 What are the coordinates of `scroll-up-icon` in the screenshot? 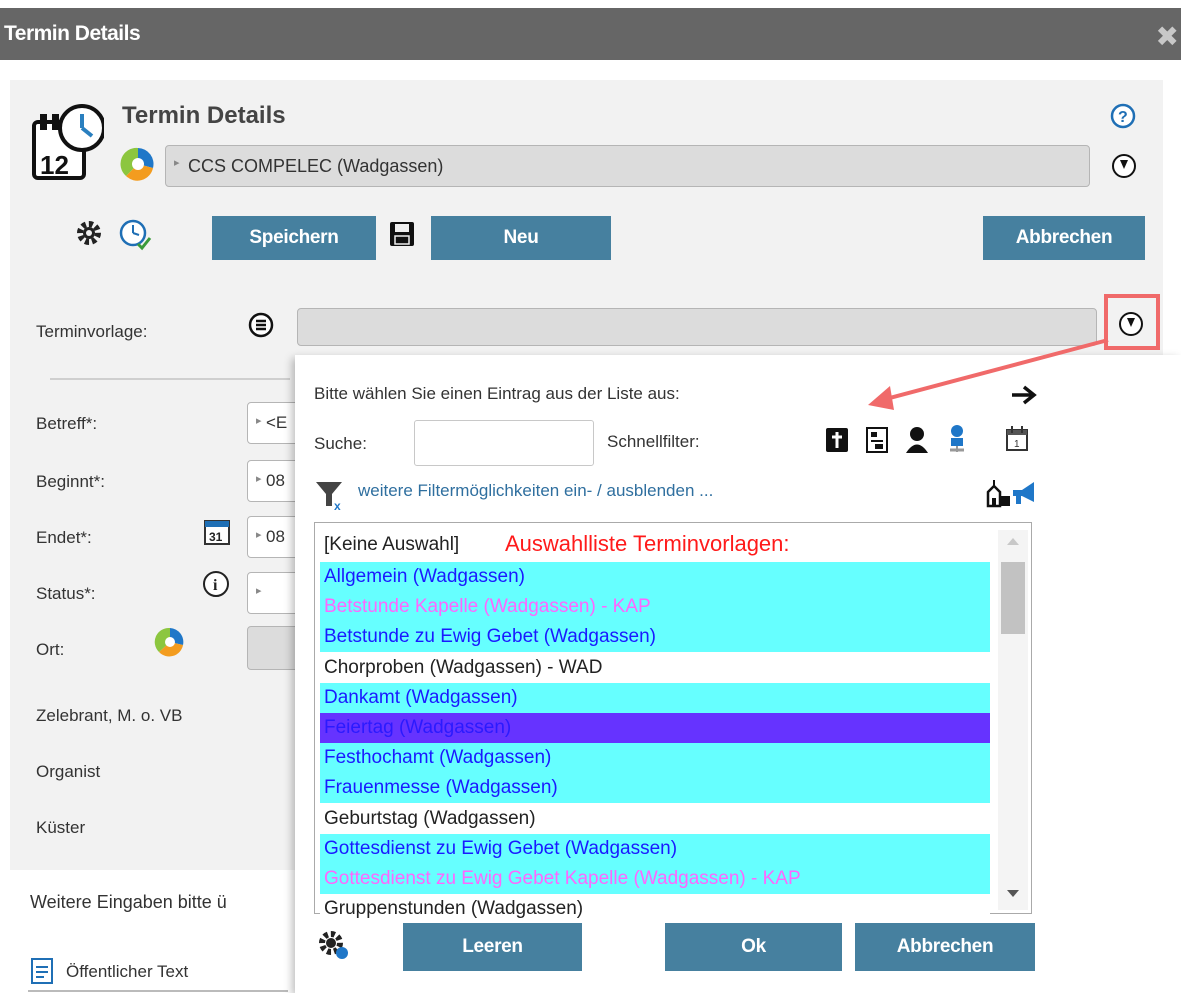 It's located at (1013, 541).